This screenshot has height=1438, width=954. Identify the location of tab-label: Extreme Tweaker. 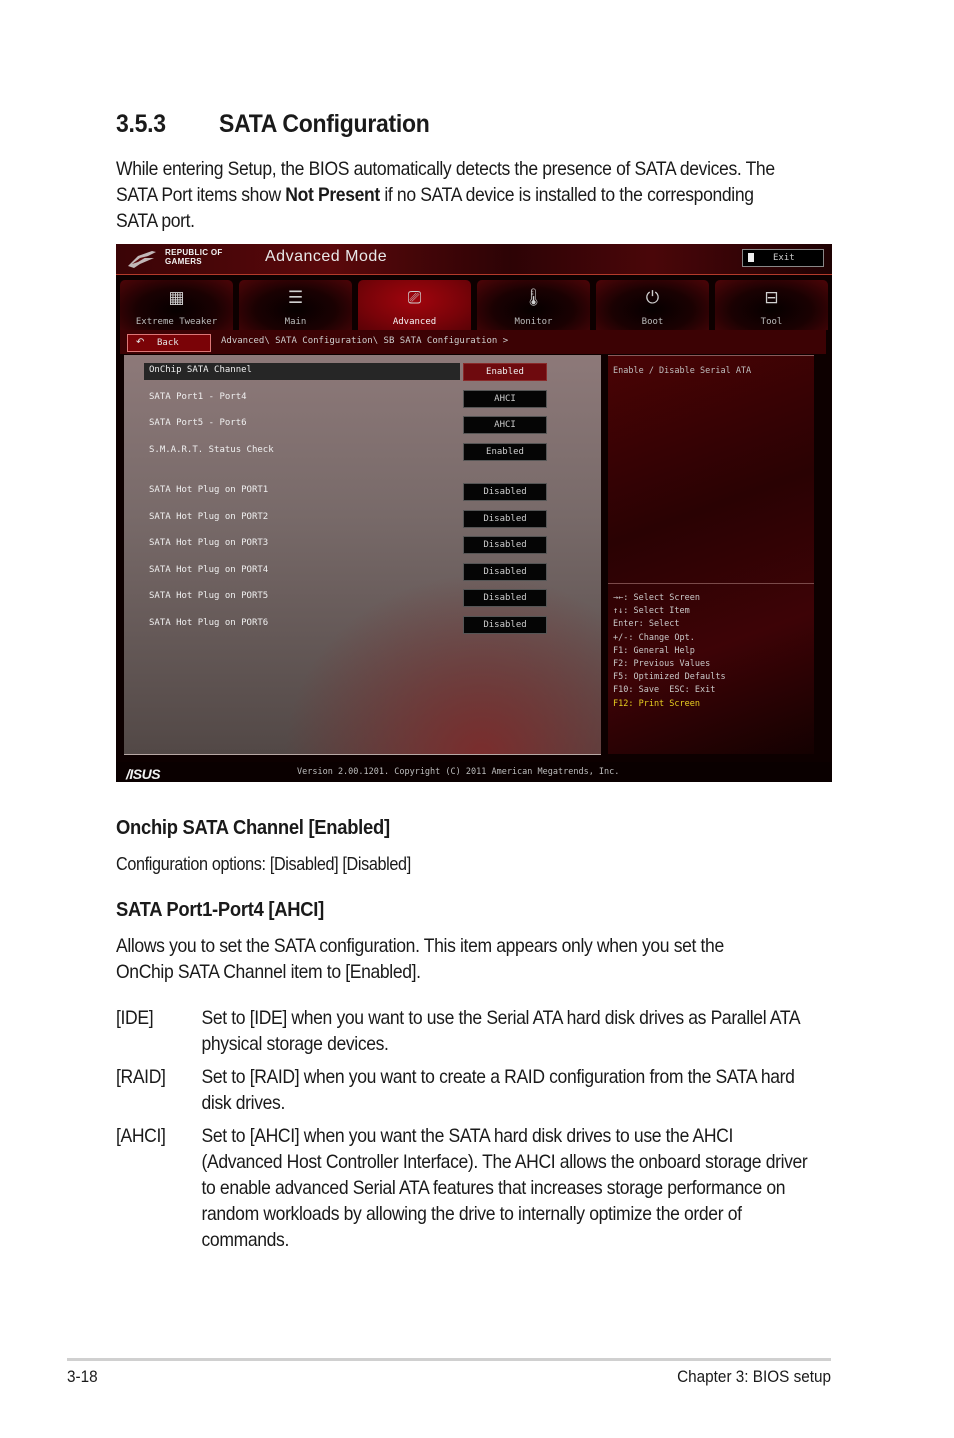
(176, 322).